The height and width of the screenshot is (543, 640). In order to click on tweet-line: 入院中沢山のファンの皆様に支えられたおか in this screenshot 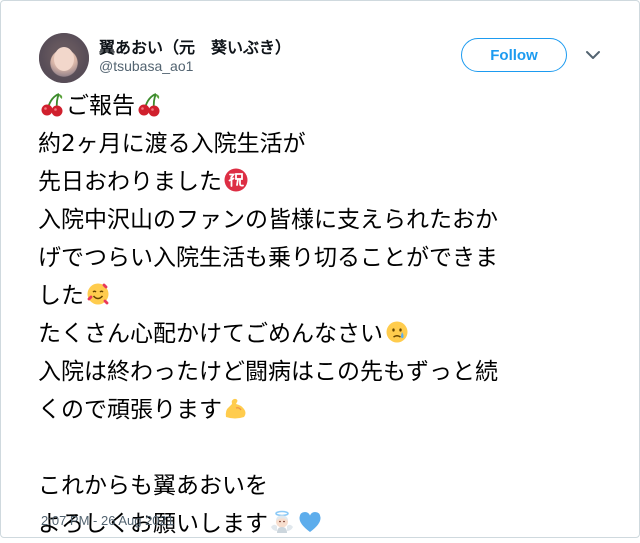, I will do `click(318, 220)`.